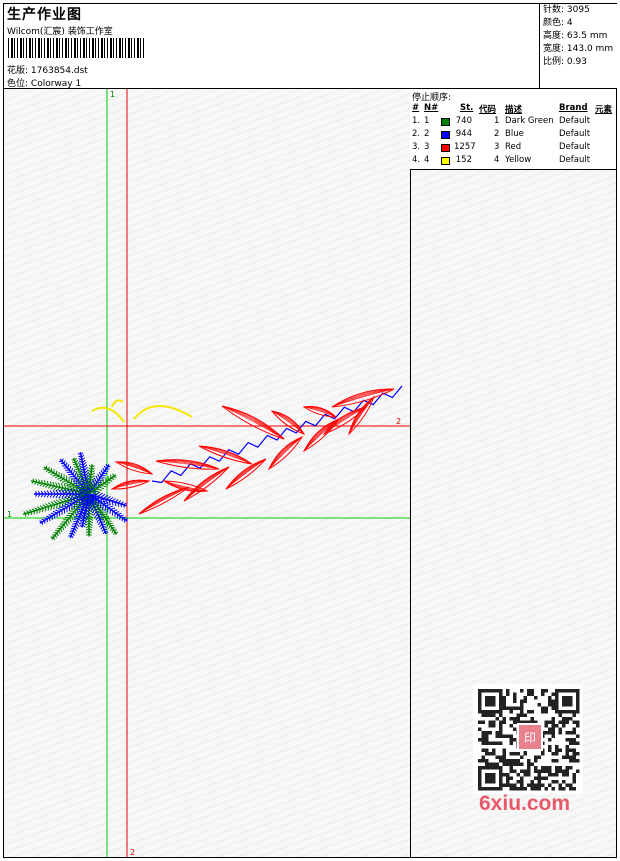  I want to click on stat-value: 0.93, so click(576, 62).